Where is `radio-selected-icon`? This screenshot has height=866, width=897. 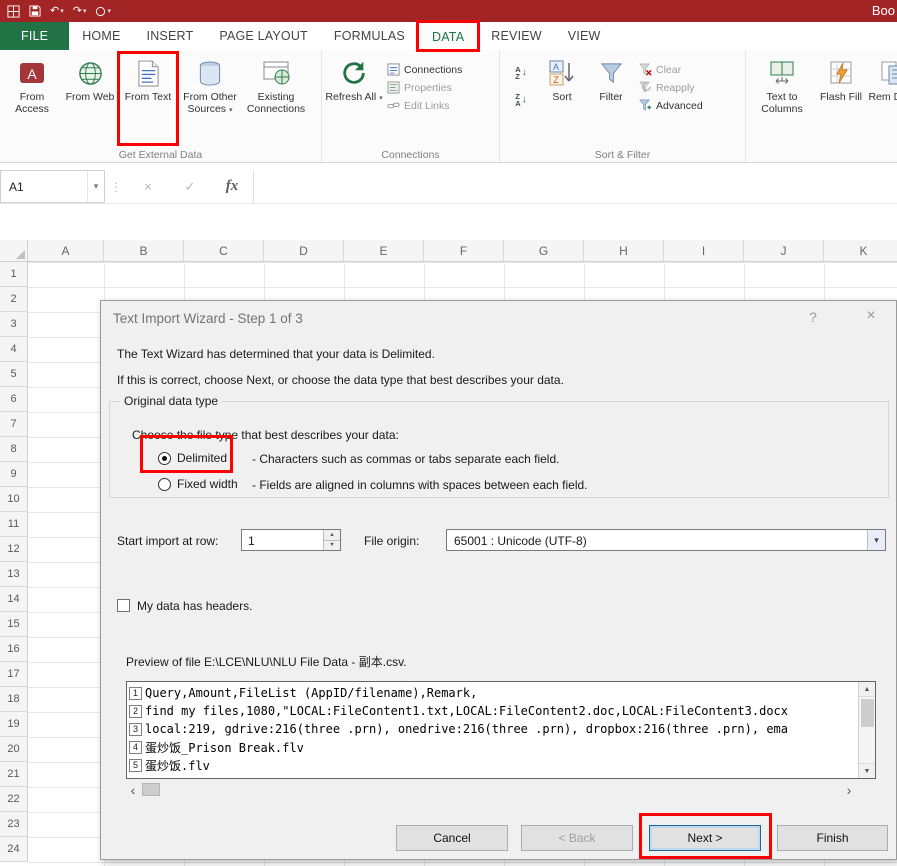 radio-selected-icon is located at coordinates (164, 458).